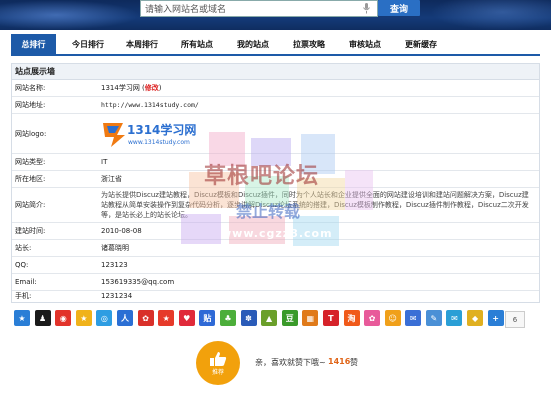  I want to click on qq-value: 123123, so click(114, 265).